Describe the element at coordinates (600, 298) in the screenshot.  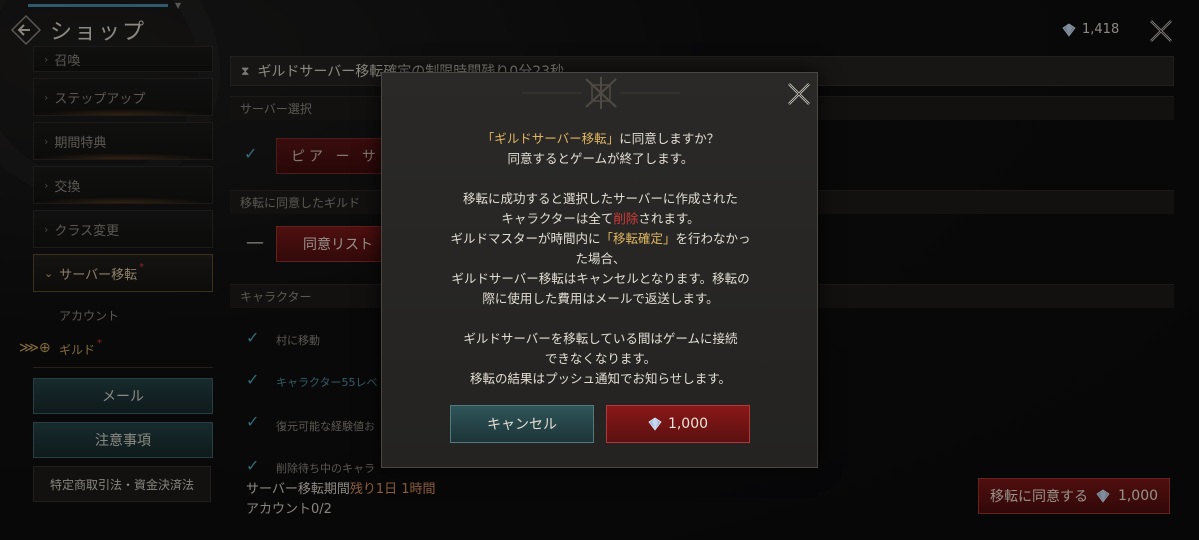
I see `message-line: 際に使用した費用はメールで返送します。` at that location.